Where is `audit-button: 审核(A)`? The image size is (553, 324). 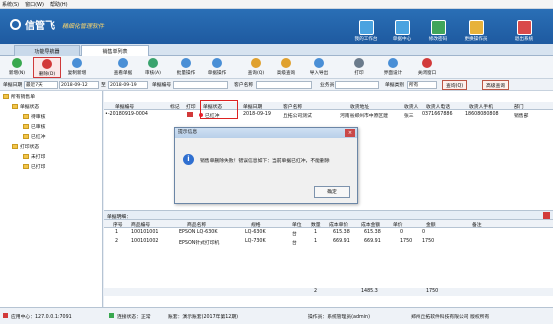
audit-button: 审核(A) is located at coordinates (153, 67).